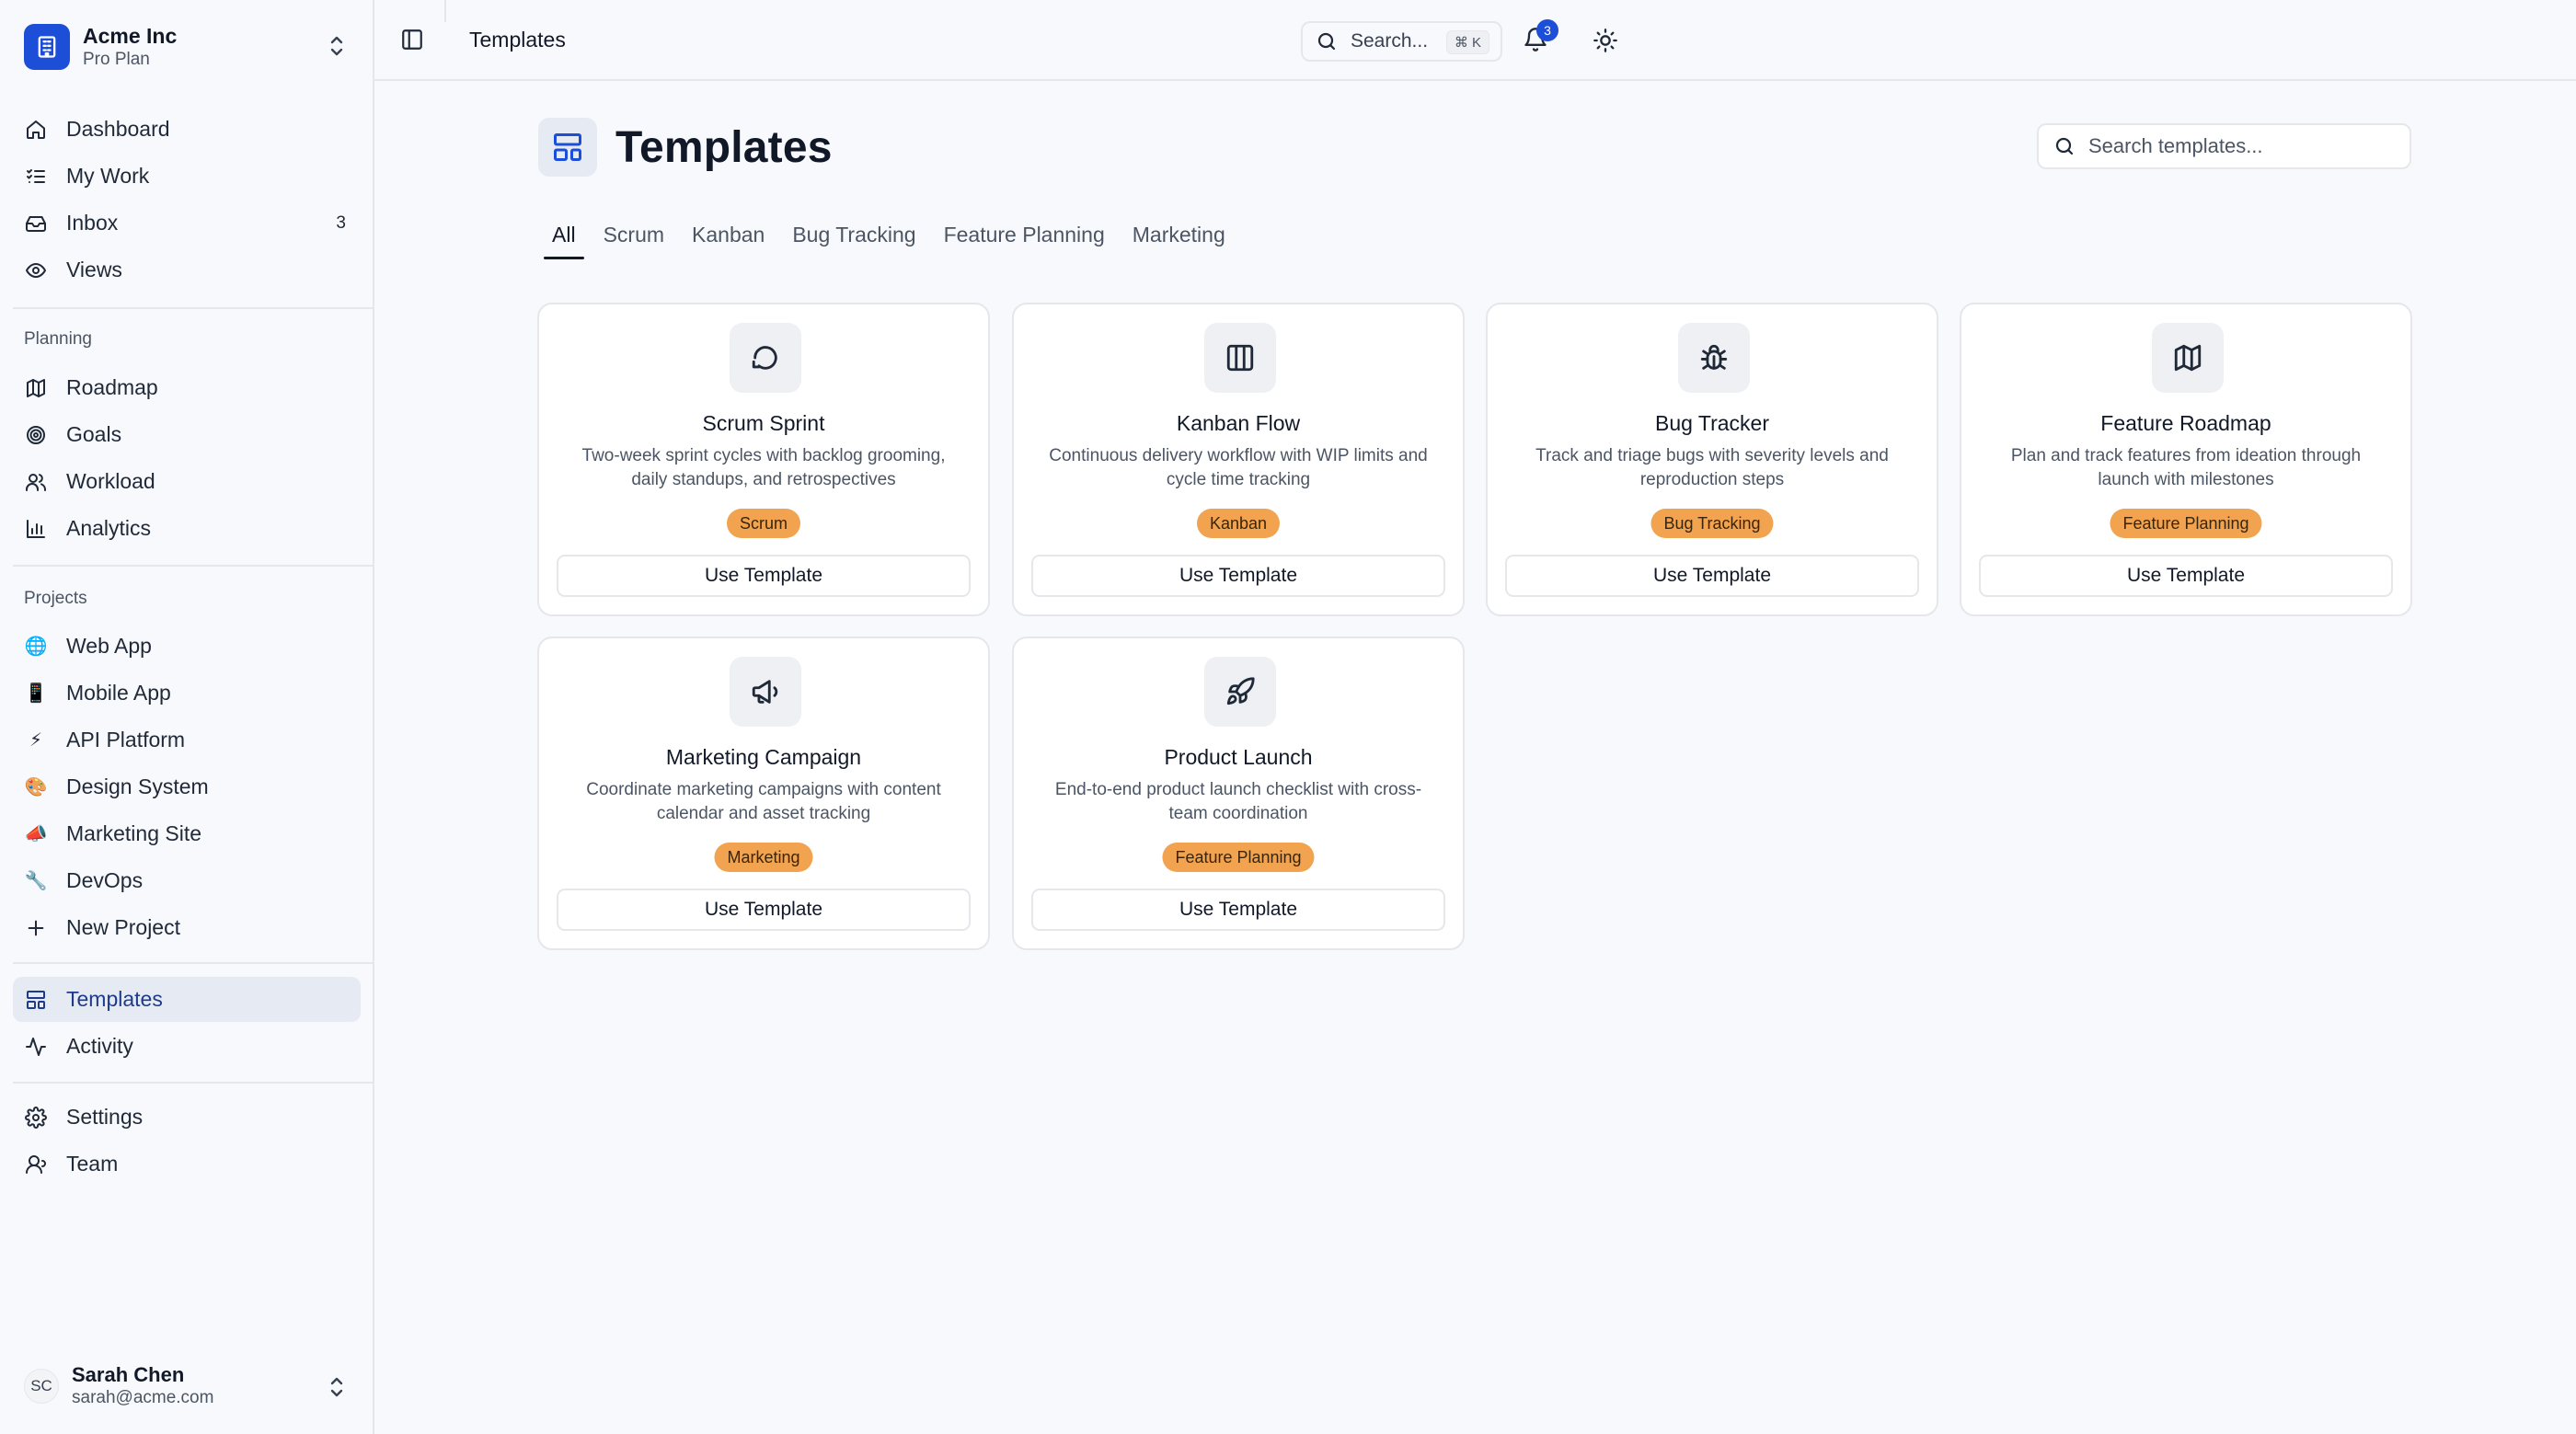  I want to click on org-switcher: Acme Inc Pro Plan, so click(186, 47).